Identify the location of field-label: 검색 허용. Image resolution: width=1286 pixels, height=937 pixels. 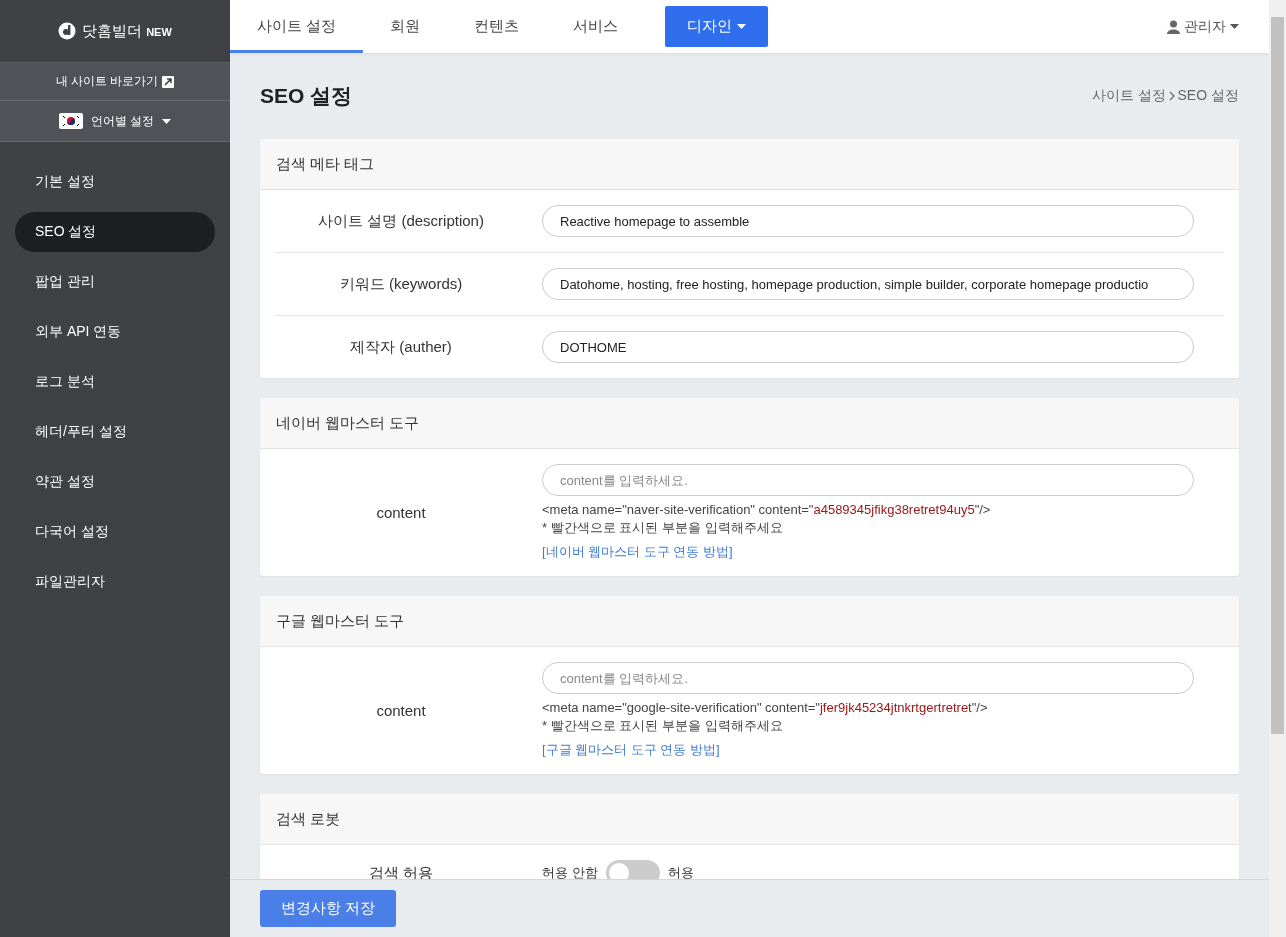
(401, 871).